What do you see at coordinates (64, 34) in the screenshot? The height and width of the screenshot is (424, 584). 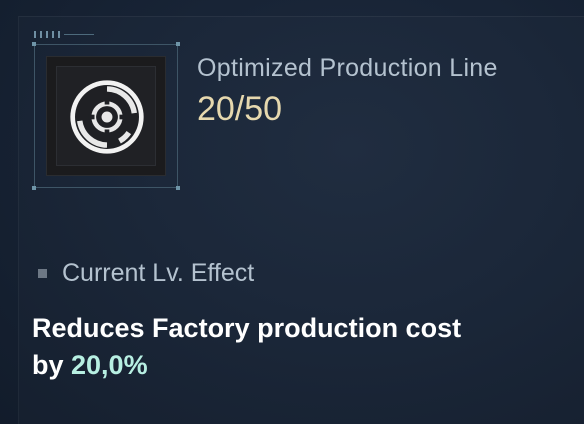 I see `frame-tick-decoration` at bounding box center [64, 34].